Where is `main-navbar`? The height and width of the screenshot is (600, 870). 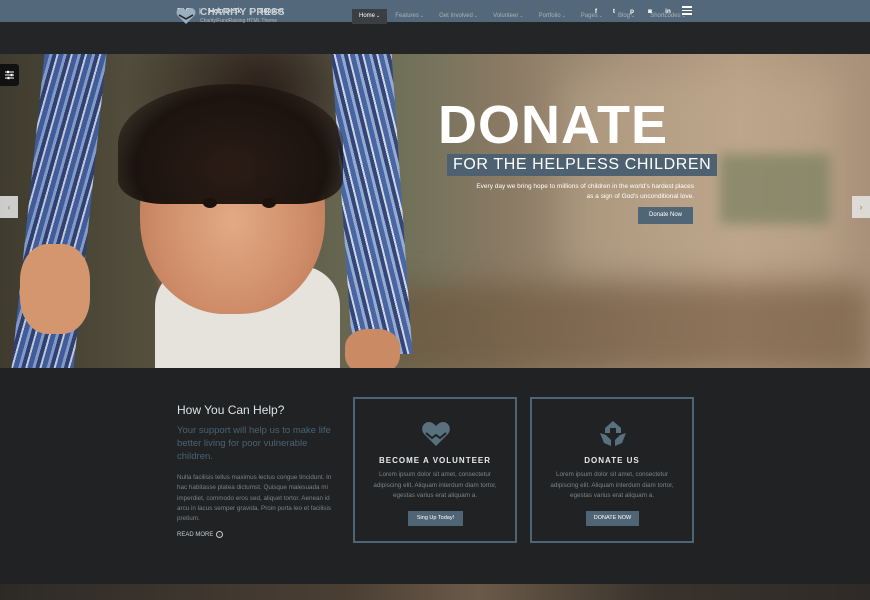 main-navbar is located at coordinates (435, 38).